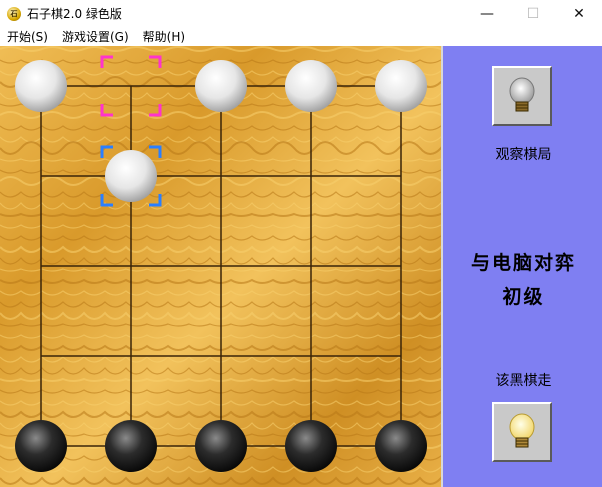 The width and height of the screenshot is (602, 487). I want to click on maximize-button: ☐, so click(533, 13).